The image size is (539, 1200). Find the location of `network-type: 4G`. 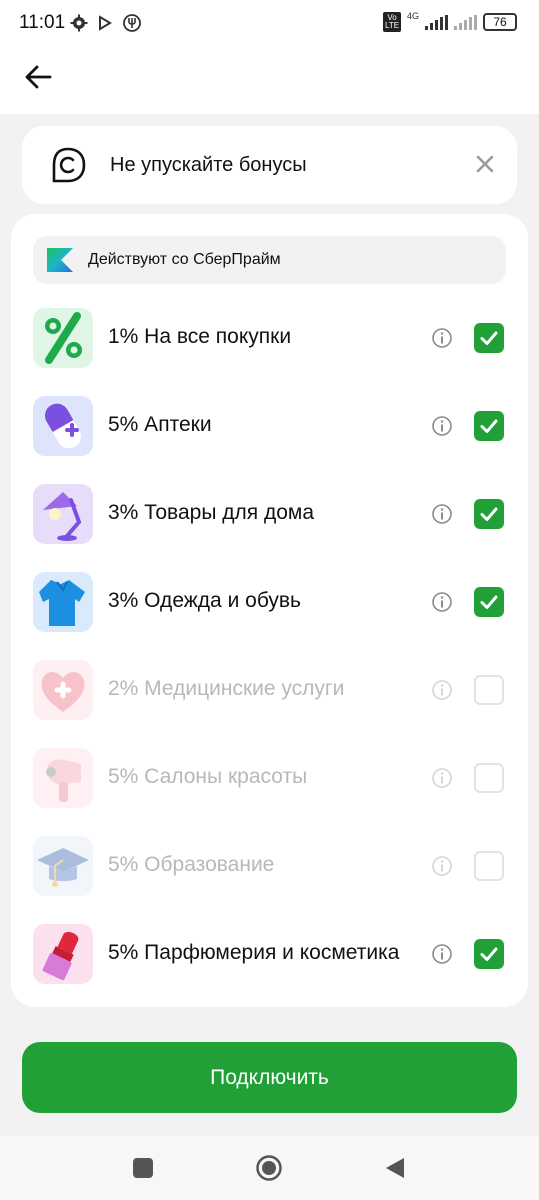

network-type: 4G is located at coordinates (412, 16).